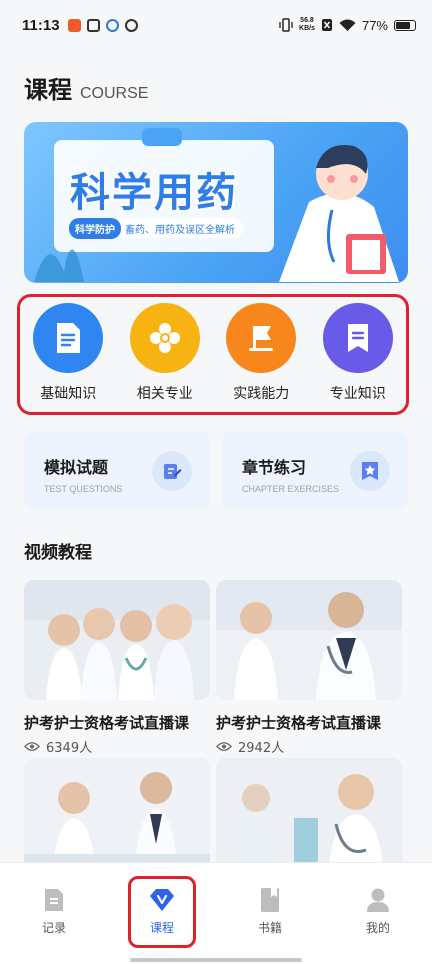 The height and width of the screenshot is (964, 432). Describe the element at coordinates (68, 394) in the screenshot. I see `category-label: 基础知识` at that location.